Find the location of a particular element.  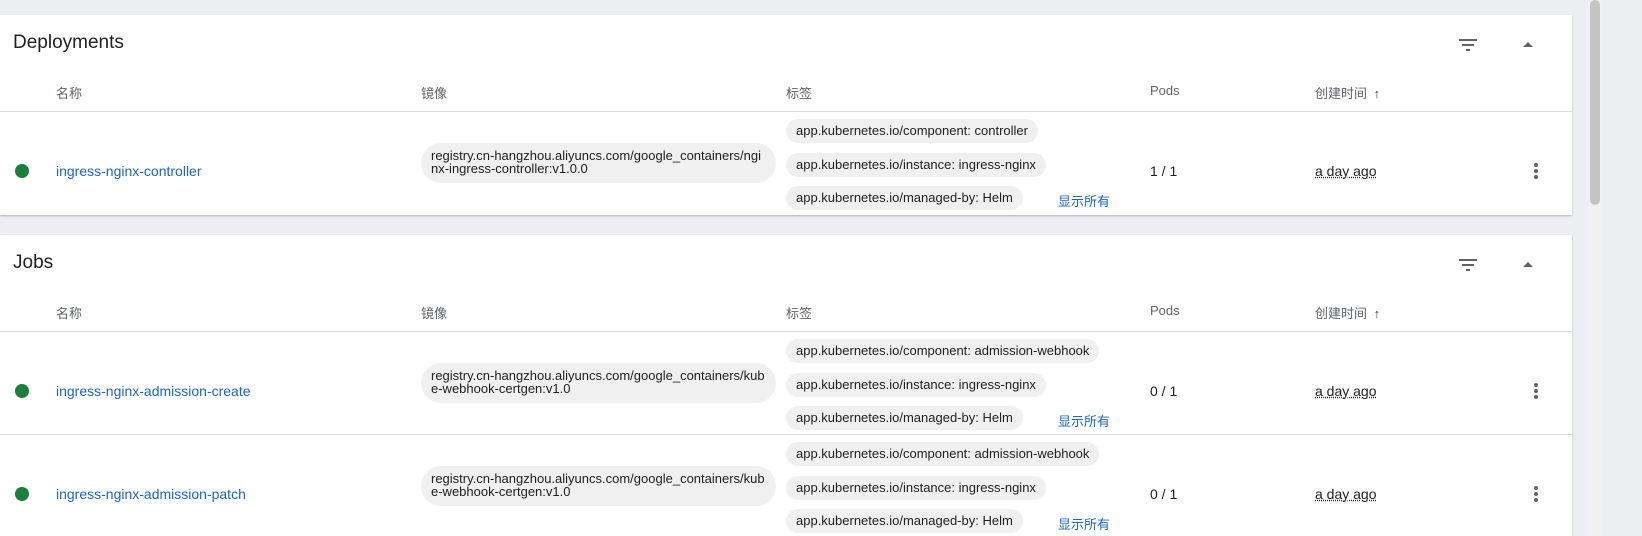

resource-name-link: ingress-nginx-controller is located at coordinates (129, 171).